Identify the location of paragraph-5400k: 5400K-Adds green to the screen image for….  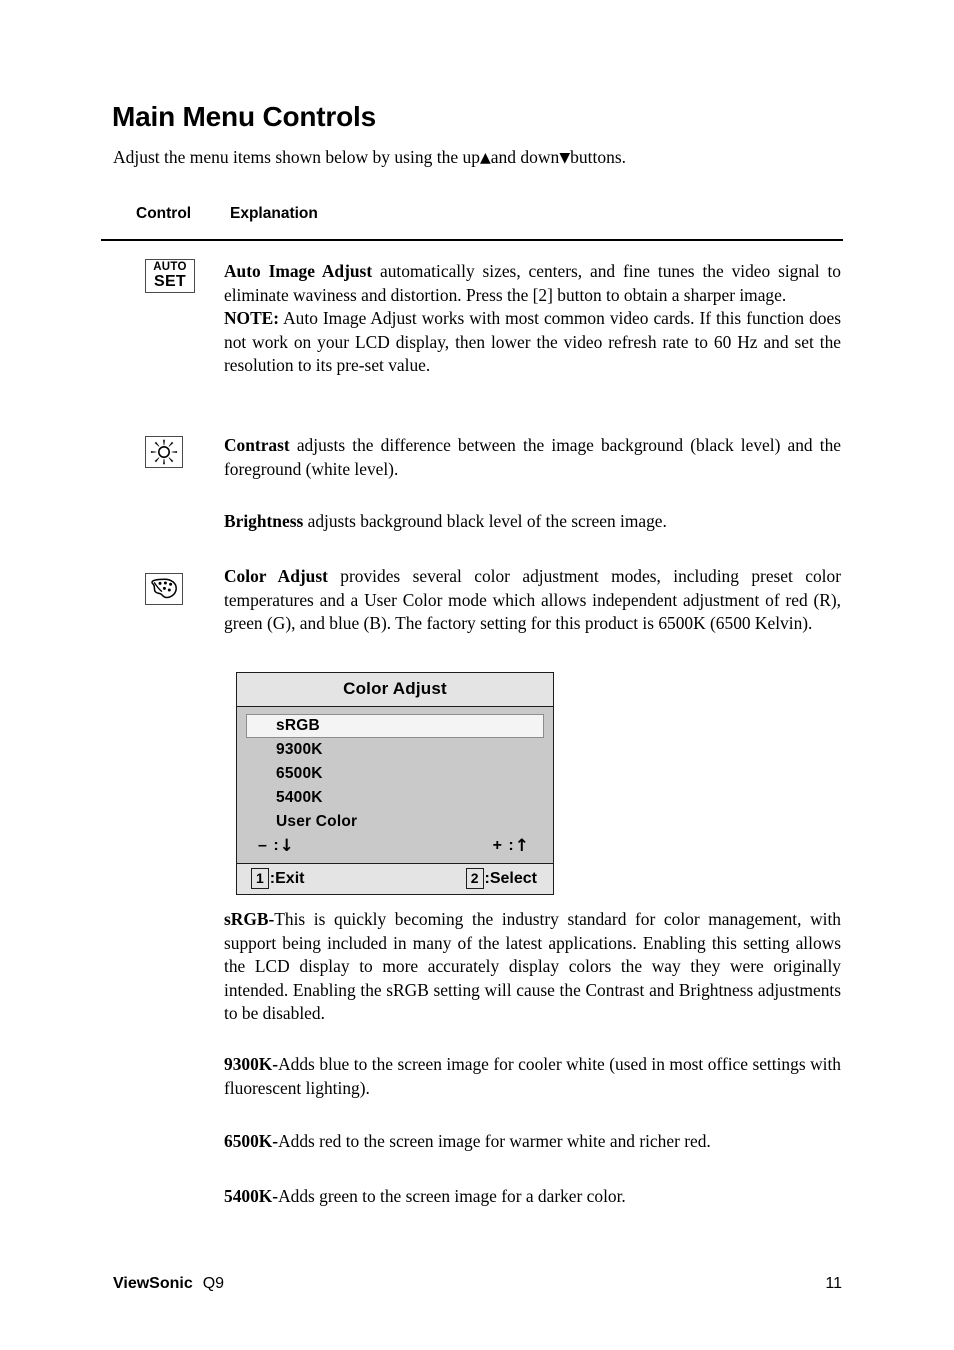
(532, 1197).